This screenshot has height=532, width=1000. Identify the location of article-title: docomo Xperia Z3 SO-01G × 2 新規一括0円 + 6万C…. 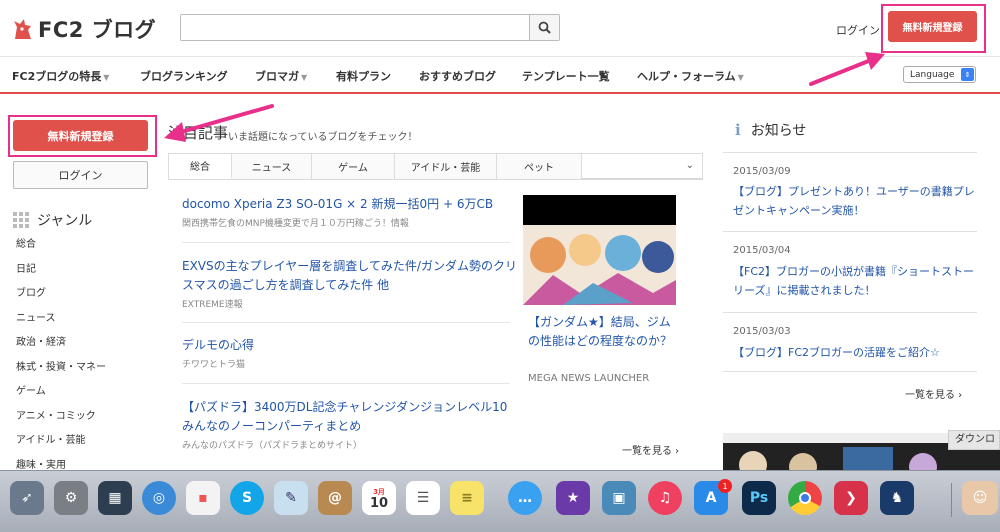
(349, 204).